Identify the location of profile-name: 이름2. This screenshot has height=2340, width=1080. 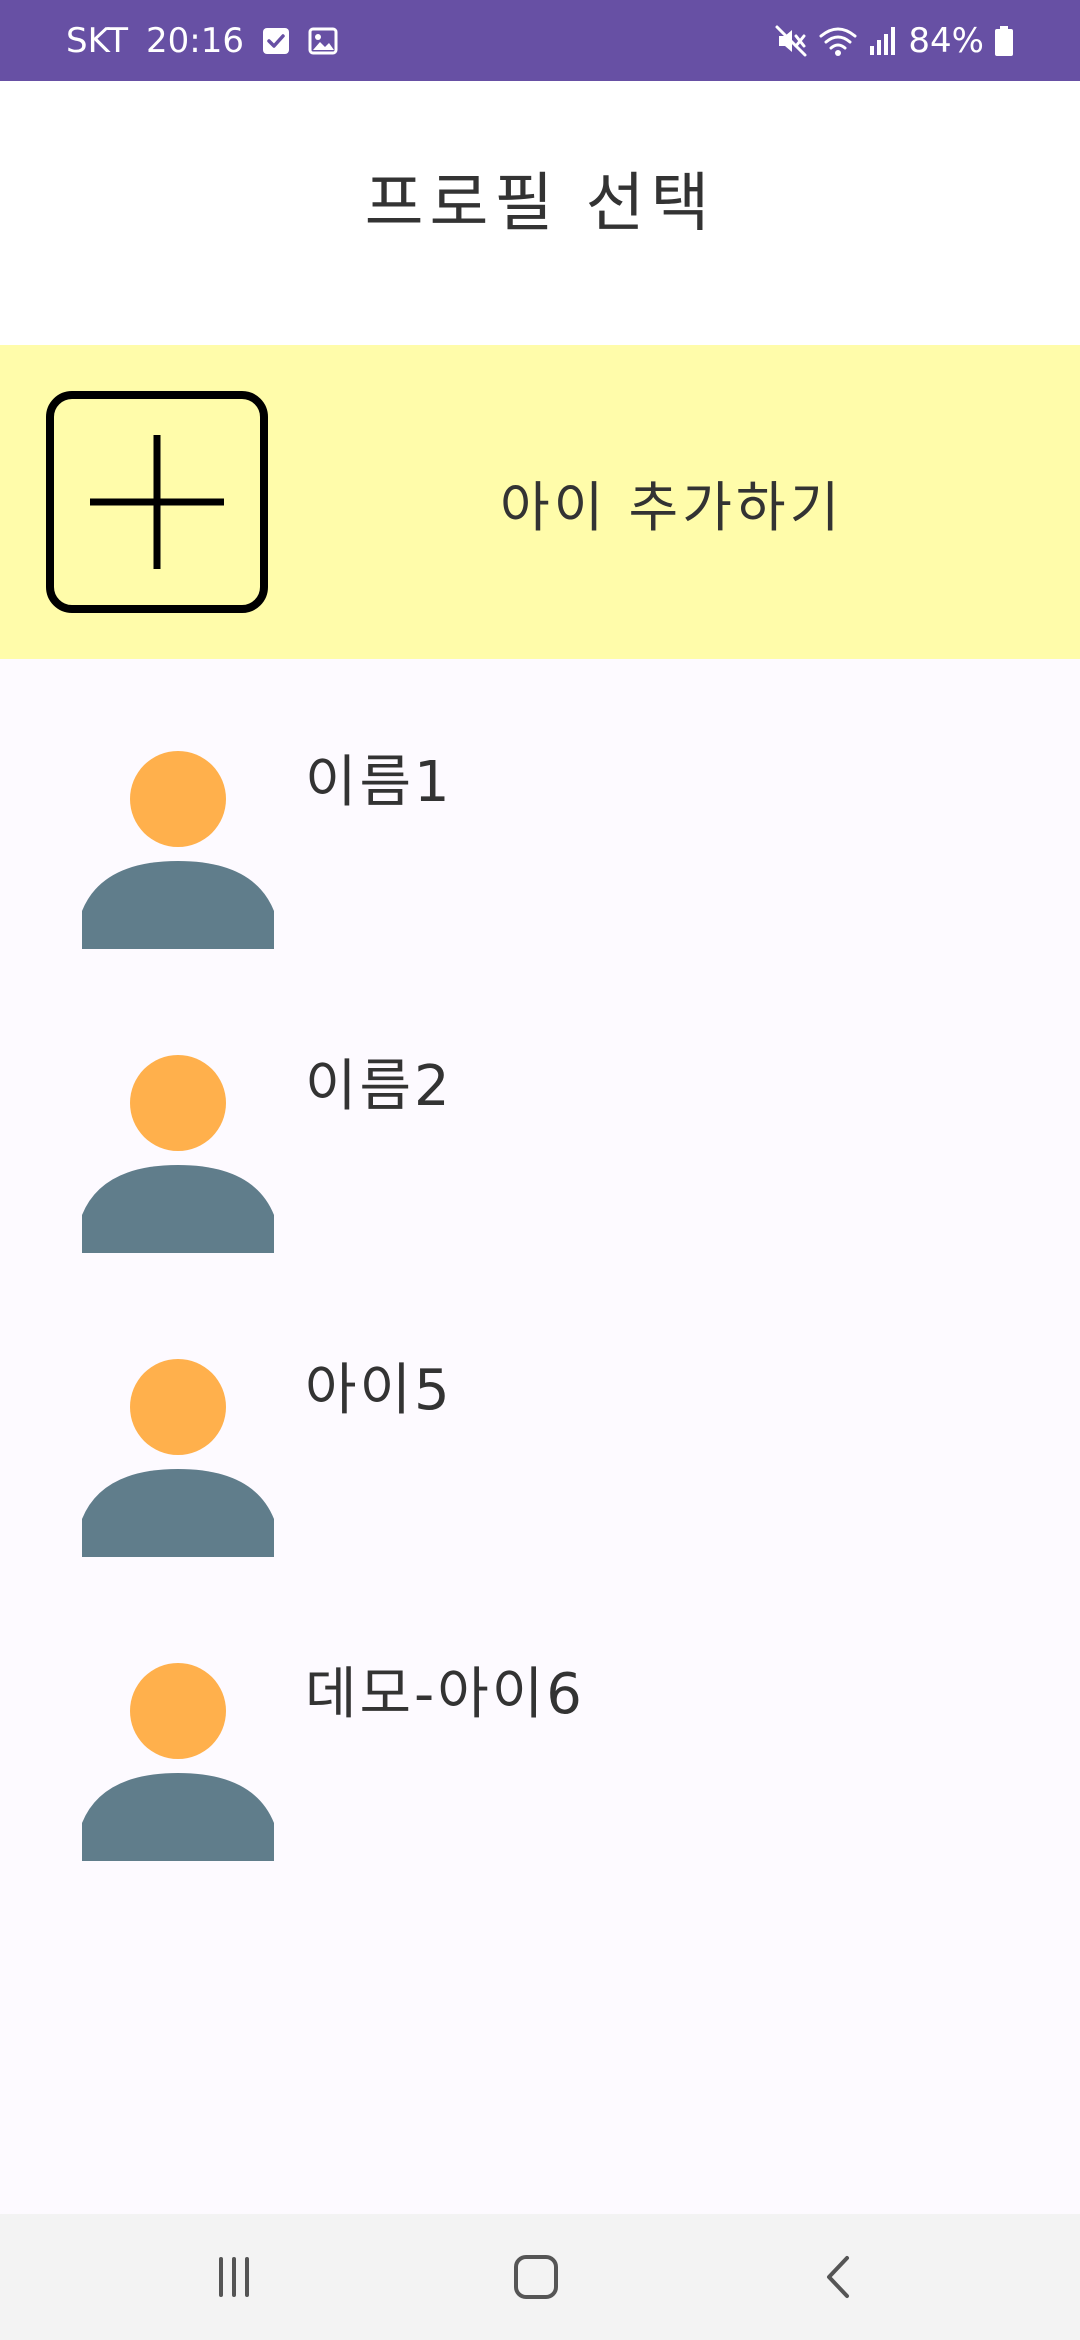
(379, 1086).